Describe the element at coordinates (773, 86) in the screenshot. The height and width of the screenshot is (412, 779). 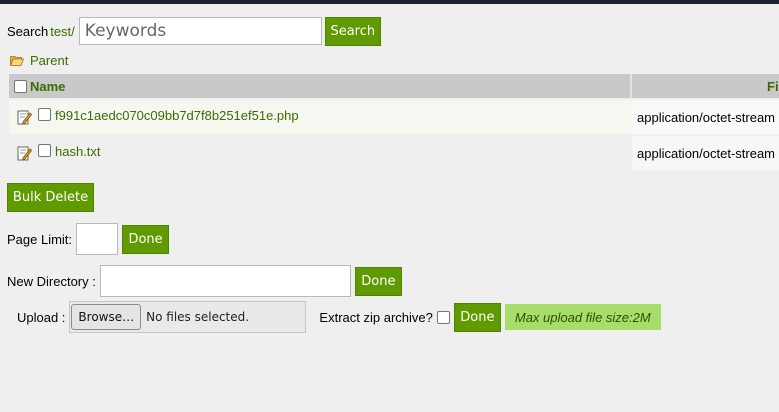
I see `type-column-label: Fi` at that location.